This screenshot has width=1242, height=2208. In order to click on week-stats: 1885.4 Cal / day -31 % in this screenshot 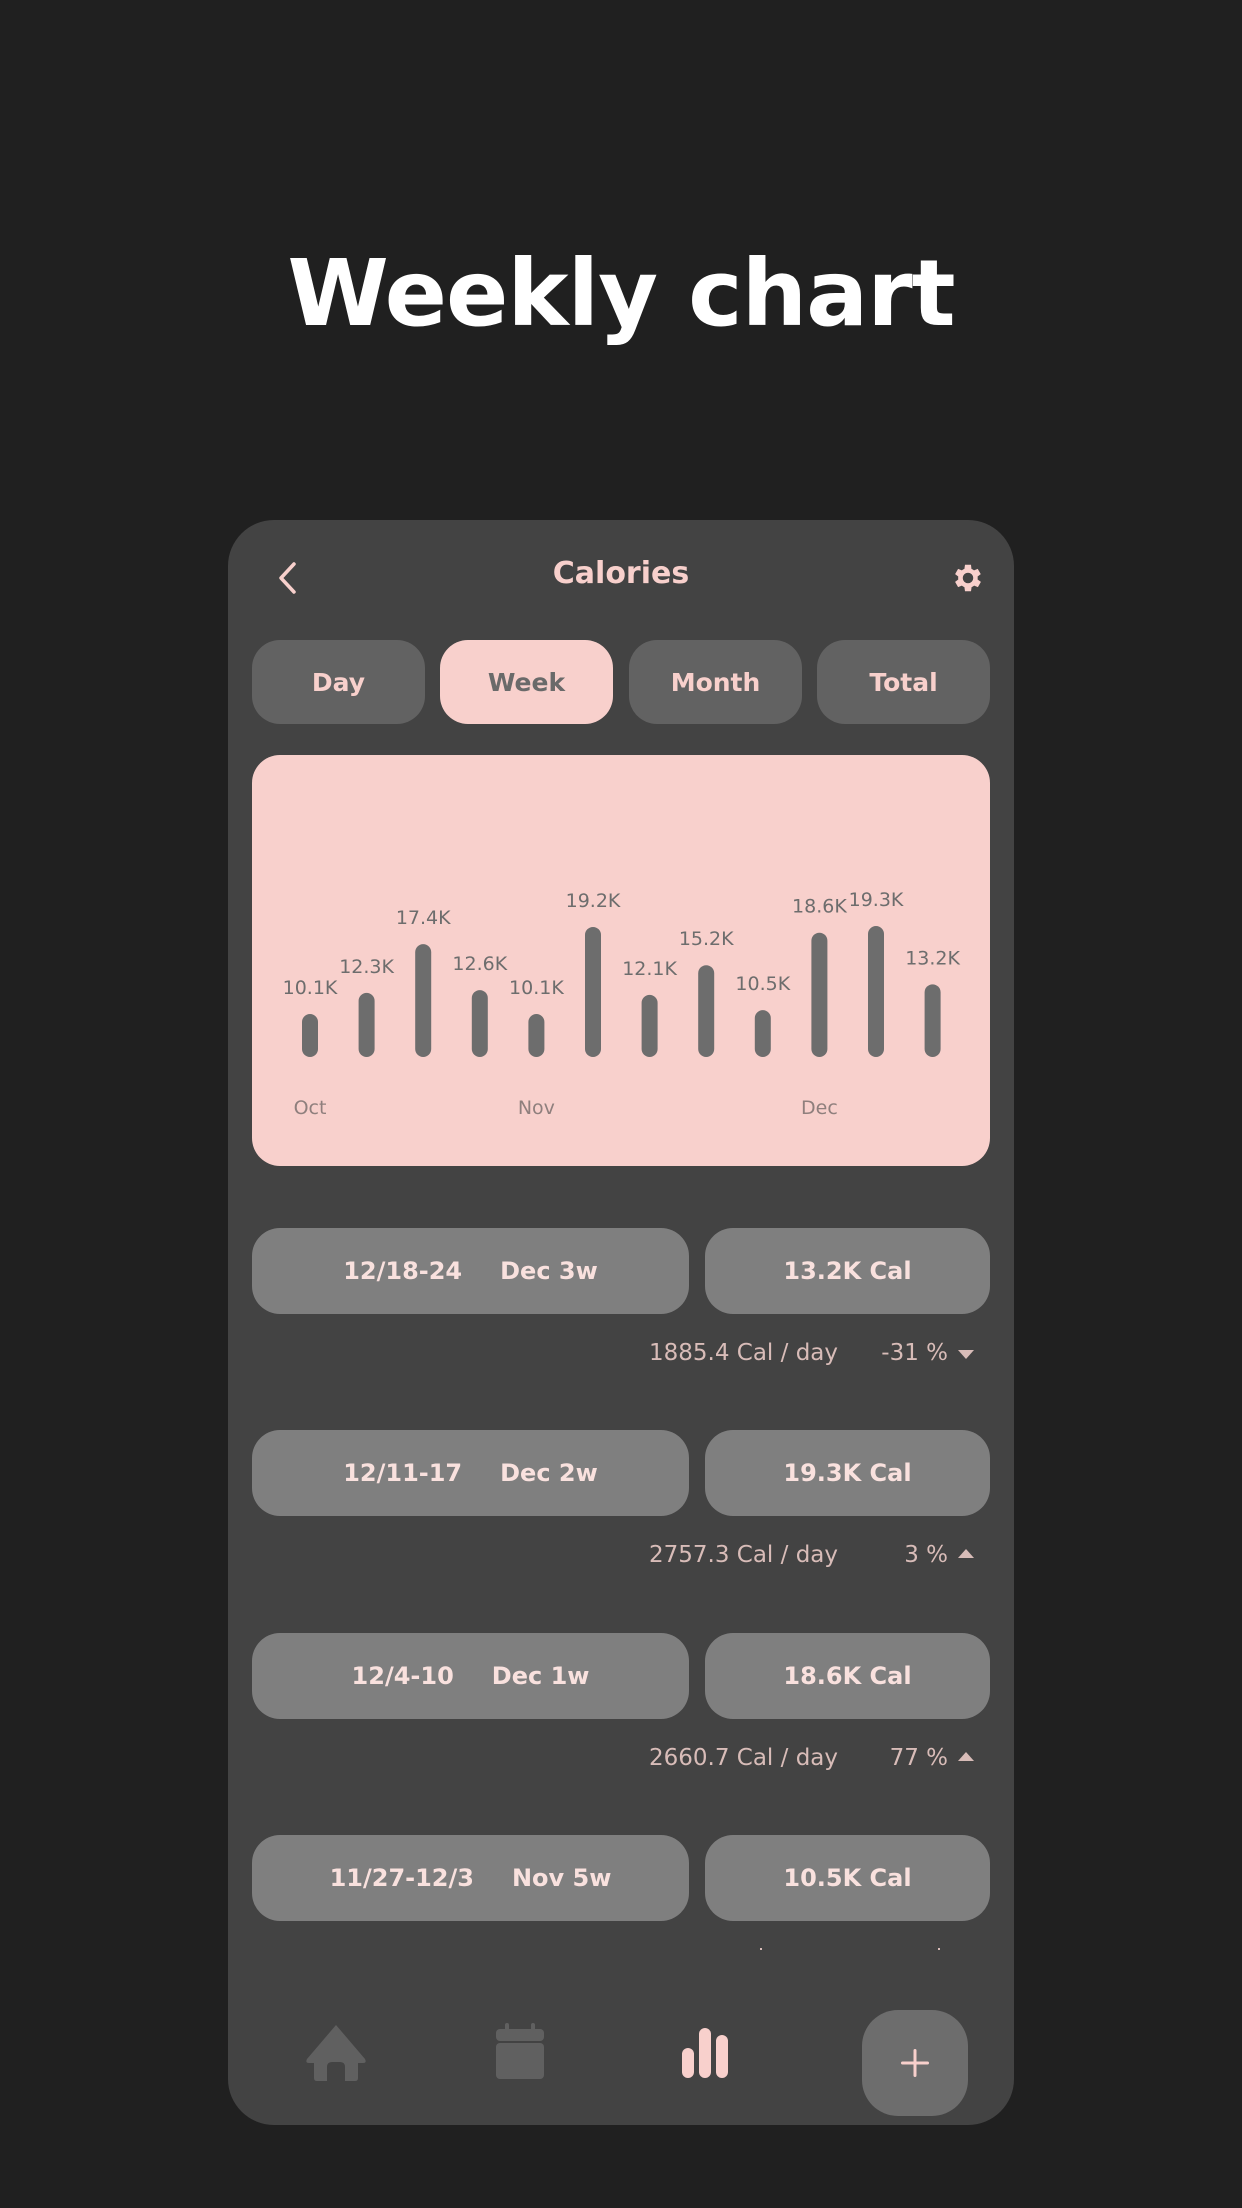, I will do `click(621, 1353)`.